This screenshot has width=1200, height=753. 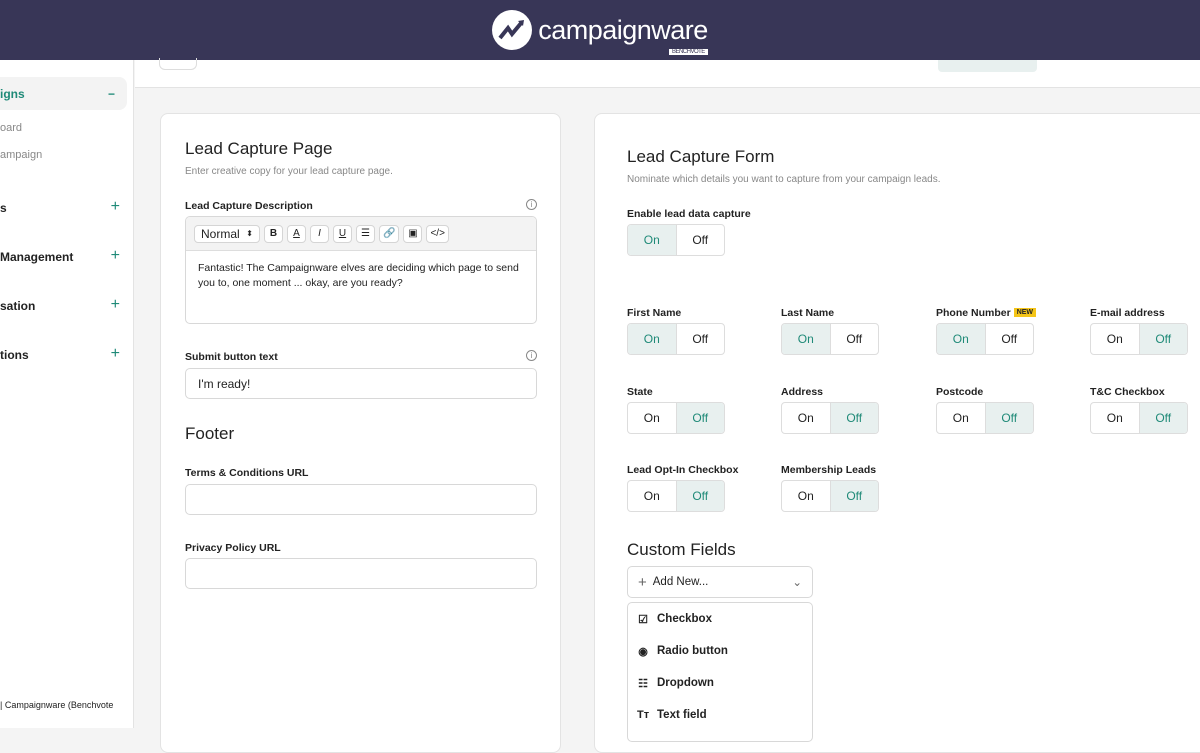 I want to click on editor-toolbar: Normal ⬍ B A I U ☰ 🔗 ▣ </>, so click(x=361, y=234).